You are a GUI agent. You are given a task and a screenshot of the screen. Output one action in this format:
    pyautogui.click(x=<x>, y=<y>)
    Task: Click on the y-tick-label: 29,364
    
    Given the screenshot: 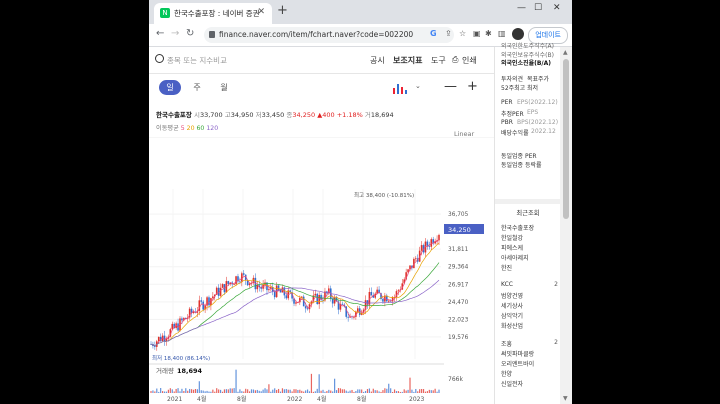 What is the action you would take?
    pyautogui.click(x=458, y=268)
    